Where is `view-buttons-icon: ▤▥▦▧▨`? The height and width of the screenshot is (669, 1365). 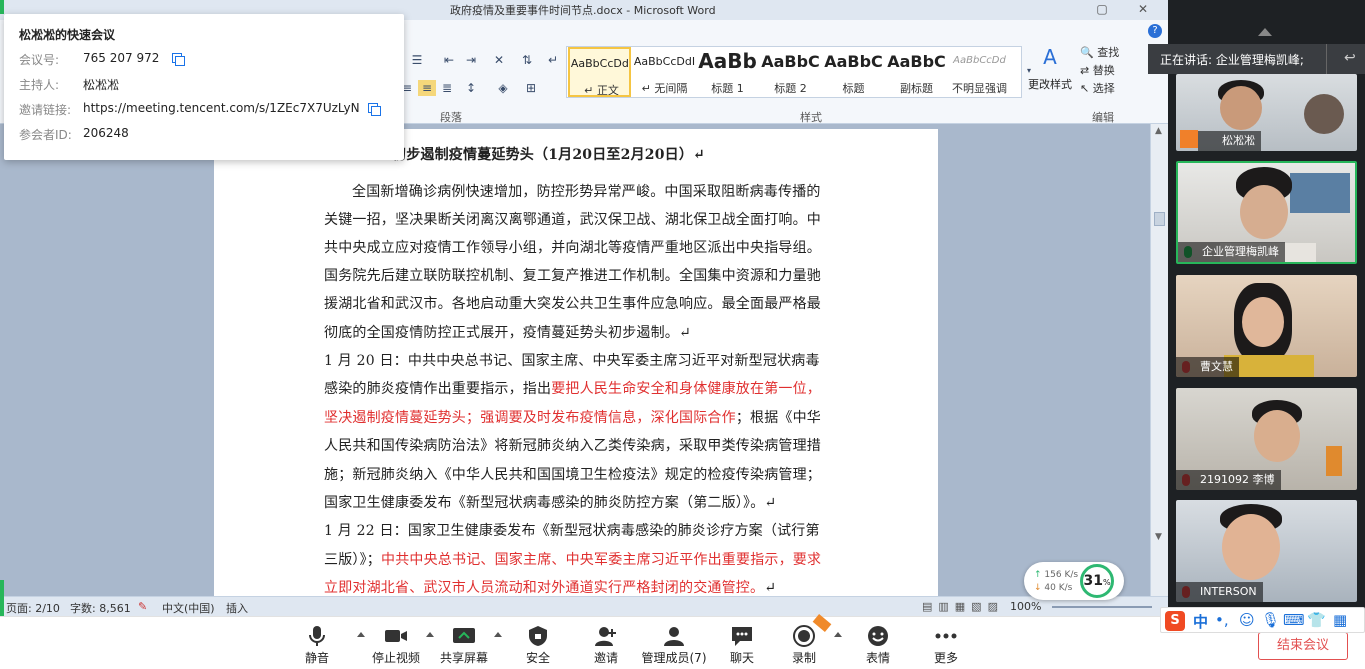 view-buttons-icon: ▤▥▦▧▨ is located at coordinates (963, 606).